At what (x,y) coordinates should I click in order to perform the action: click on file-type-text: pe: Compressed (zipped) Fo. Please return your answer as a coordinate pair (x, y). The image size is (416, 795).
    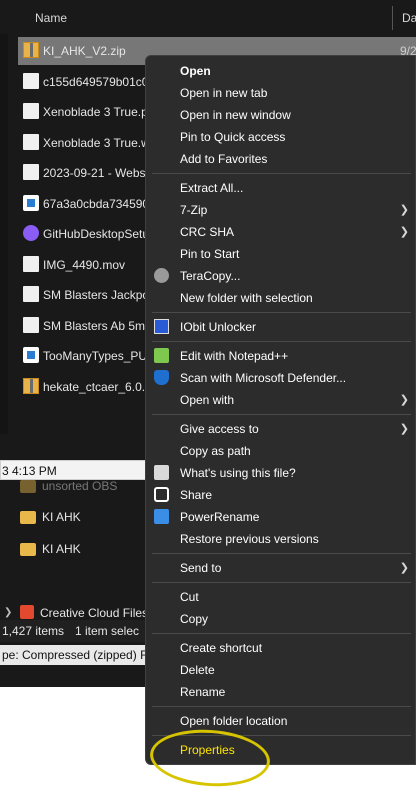
    Looking at the image, I should click on (78, 655).